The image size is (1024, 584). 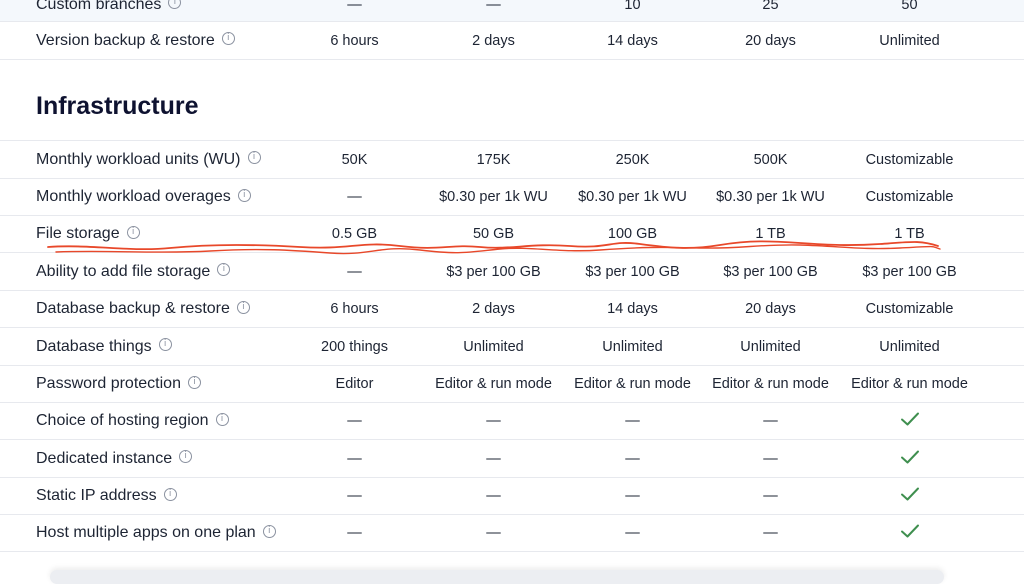 What do you see at coordinates (132, 421) in the screenshot?
I see `feature-label: Choice of hosting region i` at bounding box center [132, 421].